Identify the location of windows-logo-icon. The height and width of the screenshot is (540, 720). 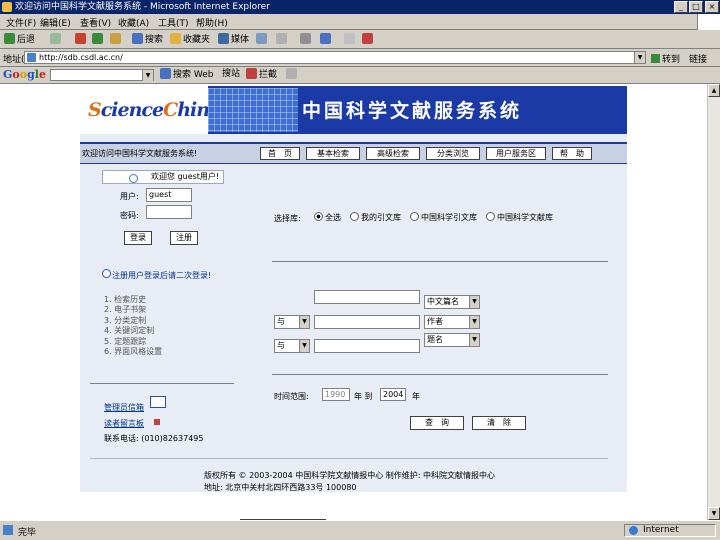
(708, 22).